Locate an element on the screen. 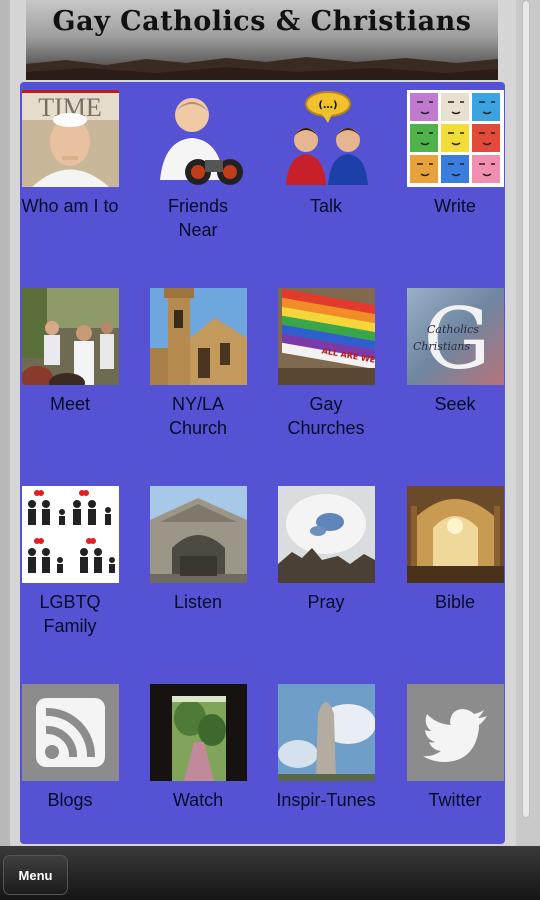 The image size is (540, 900). tile-label: Talk is located at coordinates (325, 206).